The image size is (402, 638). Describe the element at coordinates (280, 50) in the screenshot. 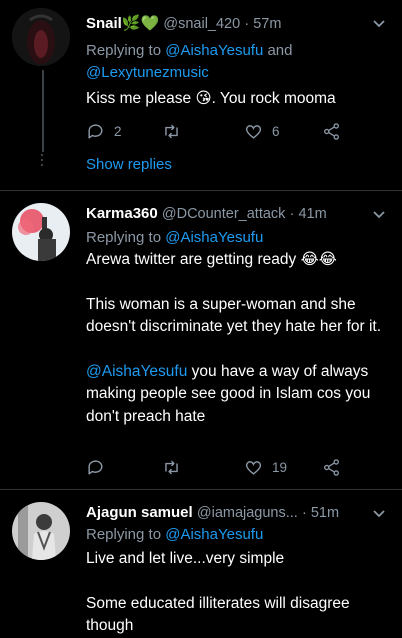

I see `replying-joiner: and` at that location.